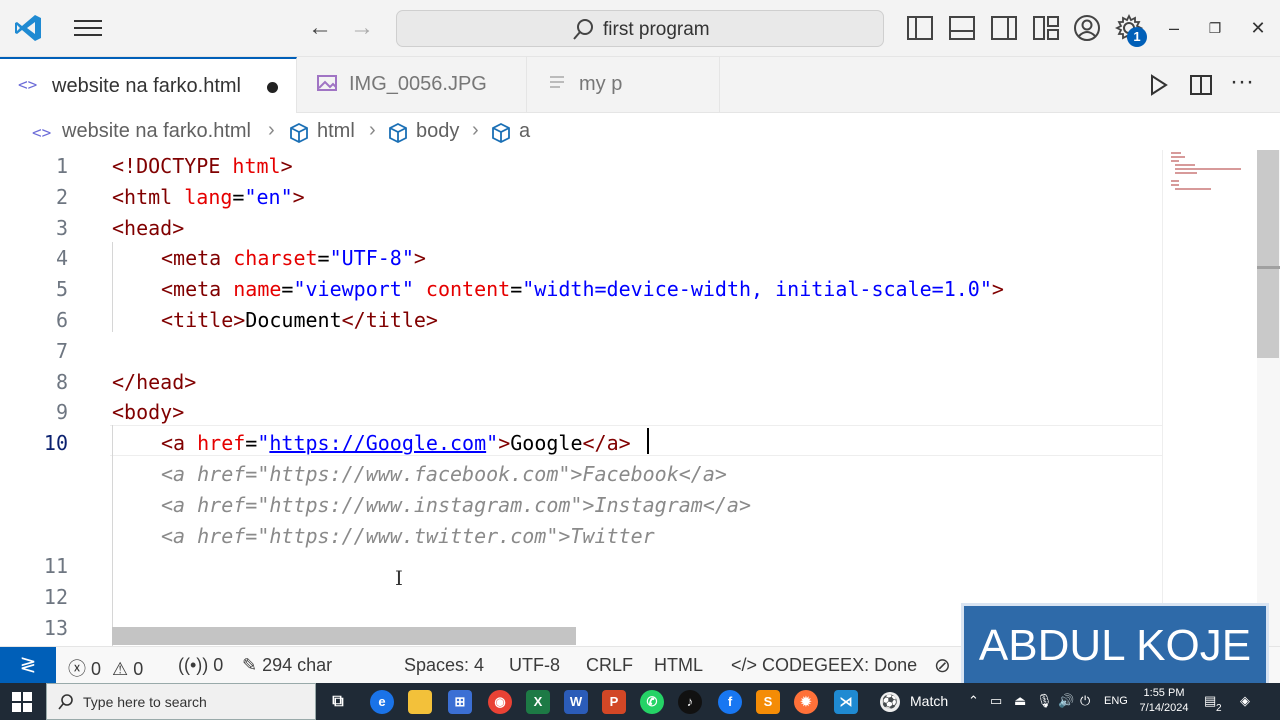  Describe the element at coordinates (730, 702) in the screenshot. I see `facebook-icon: f` at that location.